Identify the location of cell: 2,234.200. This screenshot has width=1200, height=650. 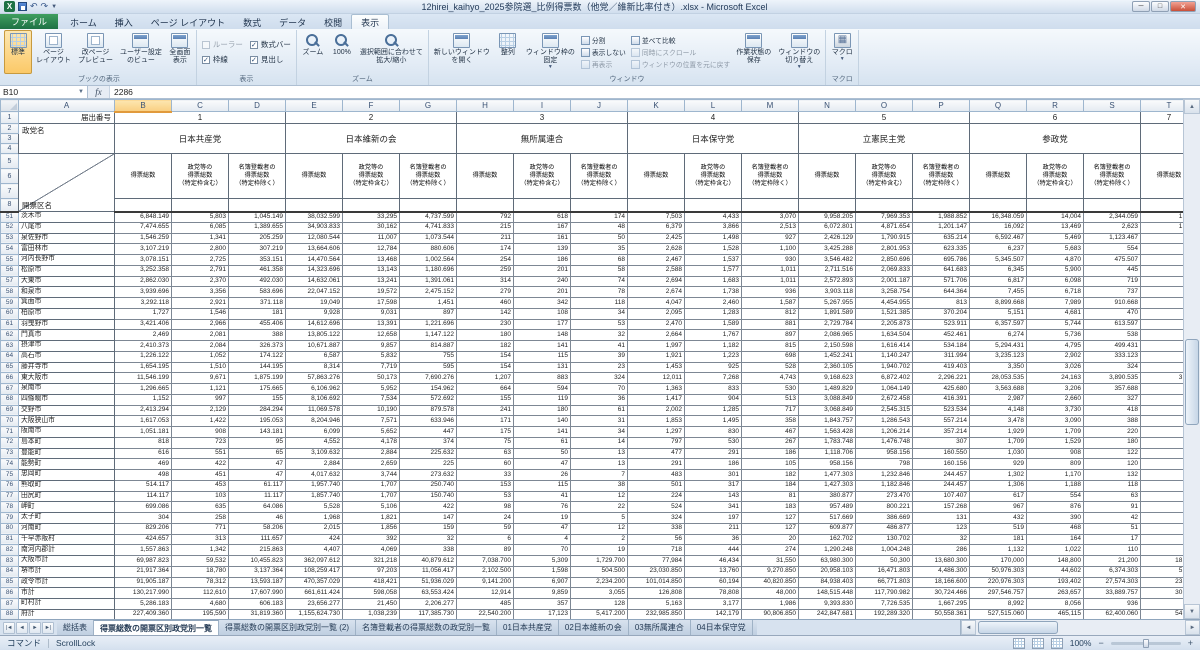
(599, 582).